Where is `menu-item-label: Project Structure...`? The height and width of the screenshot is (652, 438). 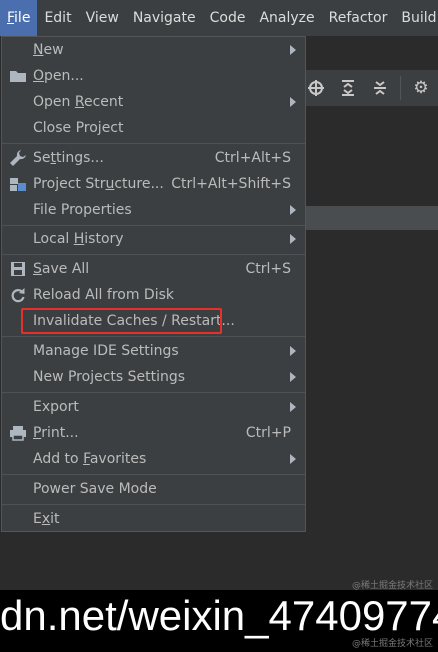 menu-item-label: Project Structure... is located at coordinates (98, 184).